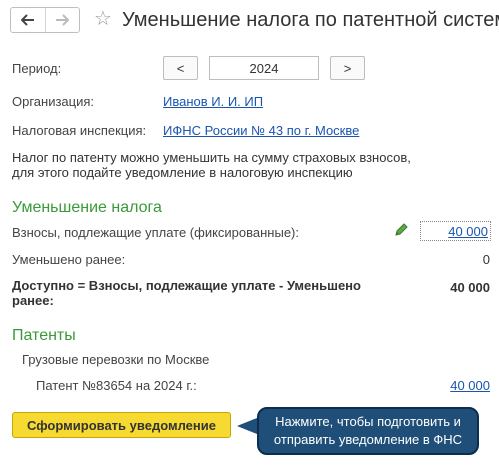  I want to click on prev-period-button: <, so click(180, 68).